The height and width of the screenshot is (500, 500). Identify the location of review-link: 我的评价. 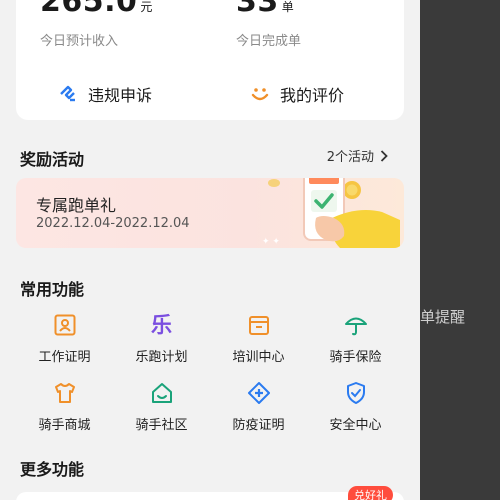
(297, 94).